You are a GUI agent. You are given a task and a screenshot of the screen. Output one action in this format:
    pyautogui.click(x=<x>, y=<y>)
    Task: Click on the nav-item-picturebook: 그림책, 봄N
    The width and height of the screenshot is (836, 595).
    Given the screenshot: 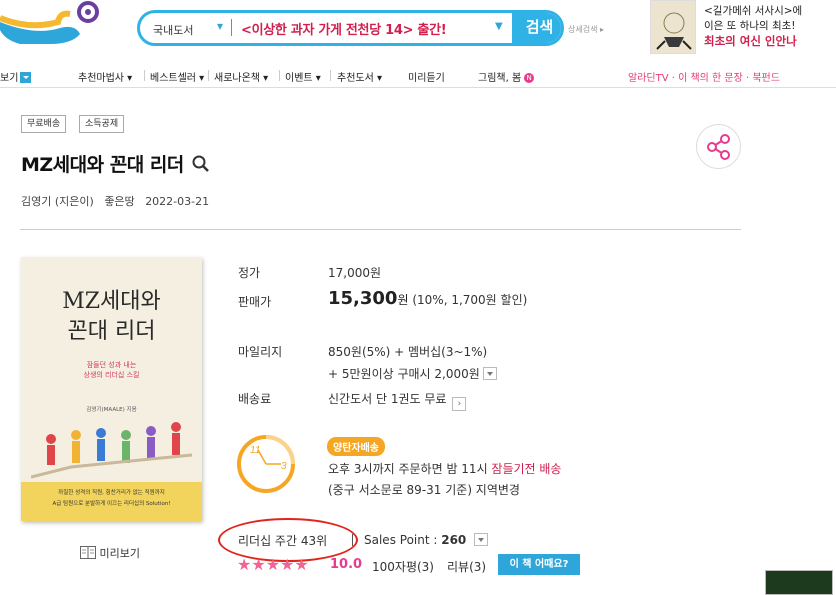 What is the action you would take?
    pyautogui.click(x=506, y=76)
    